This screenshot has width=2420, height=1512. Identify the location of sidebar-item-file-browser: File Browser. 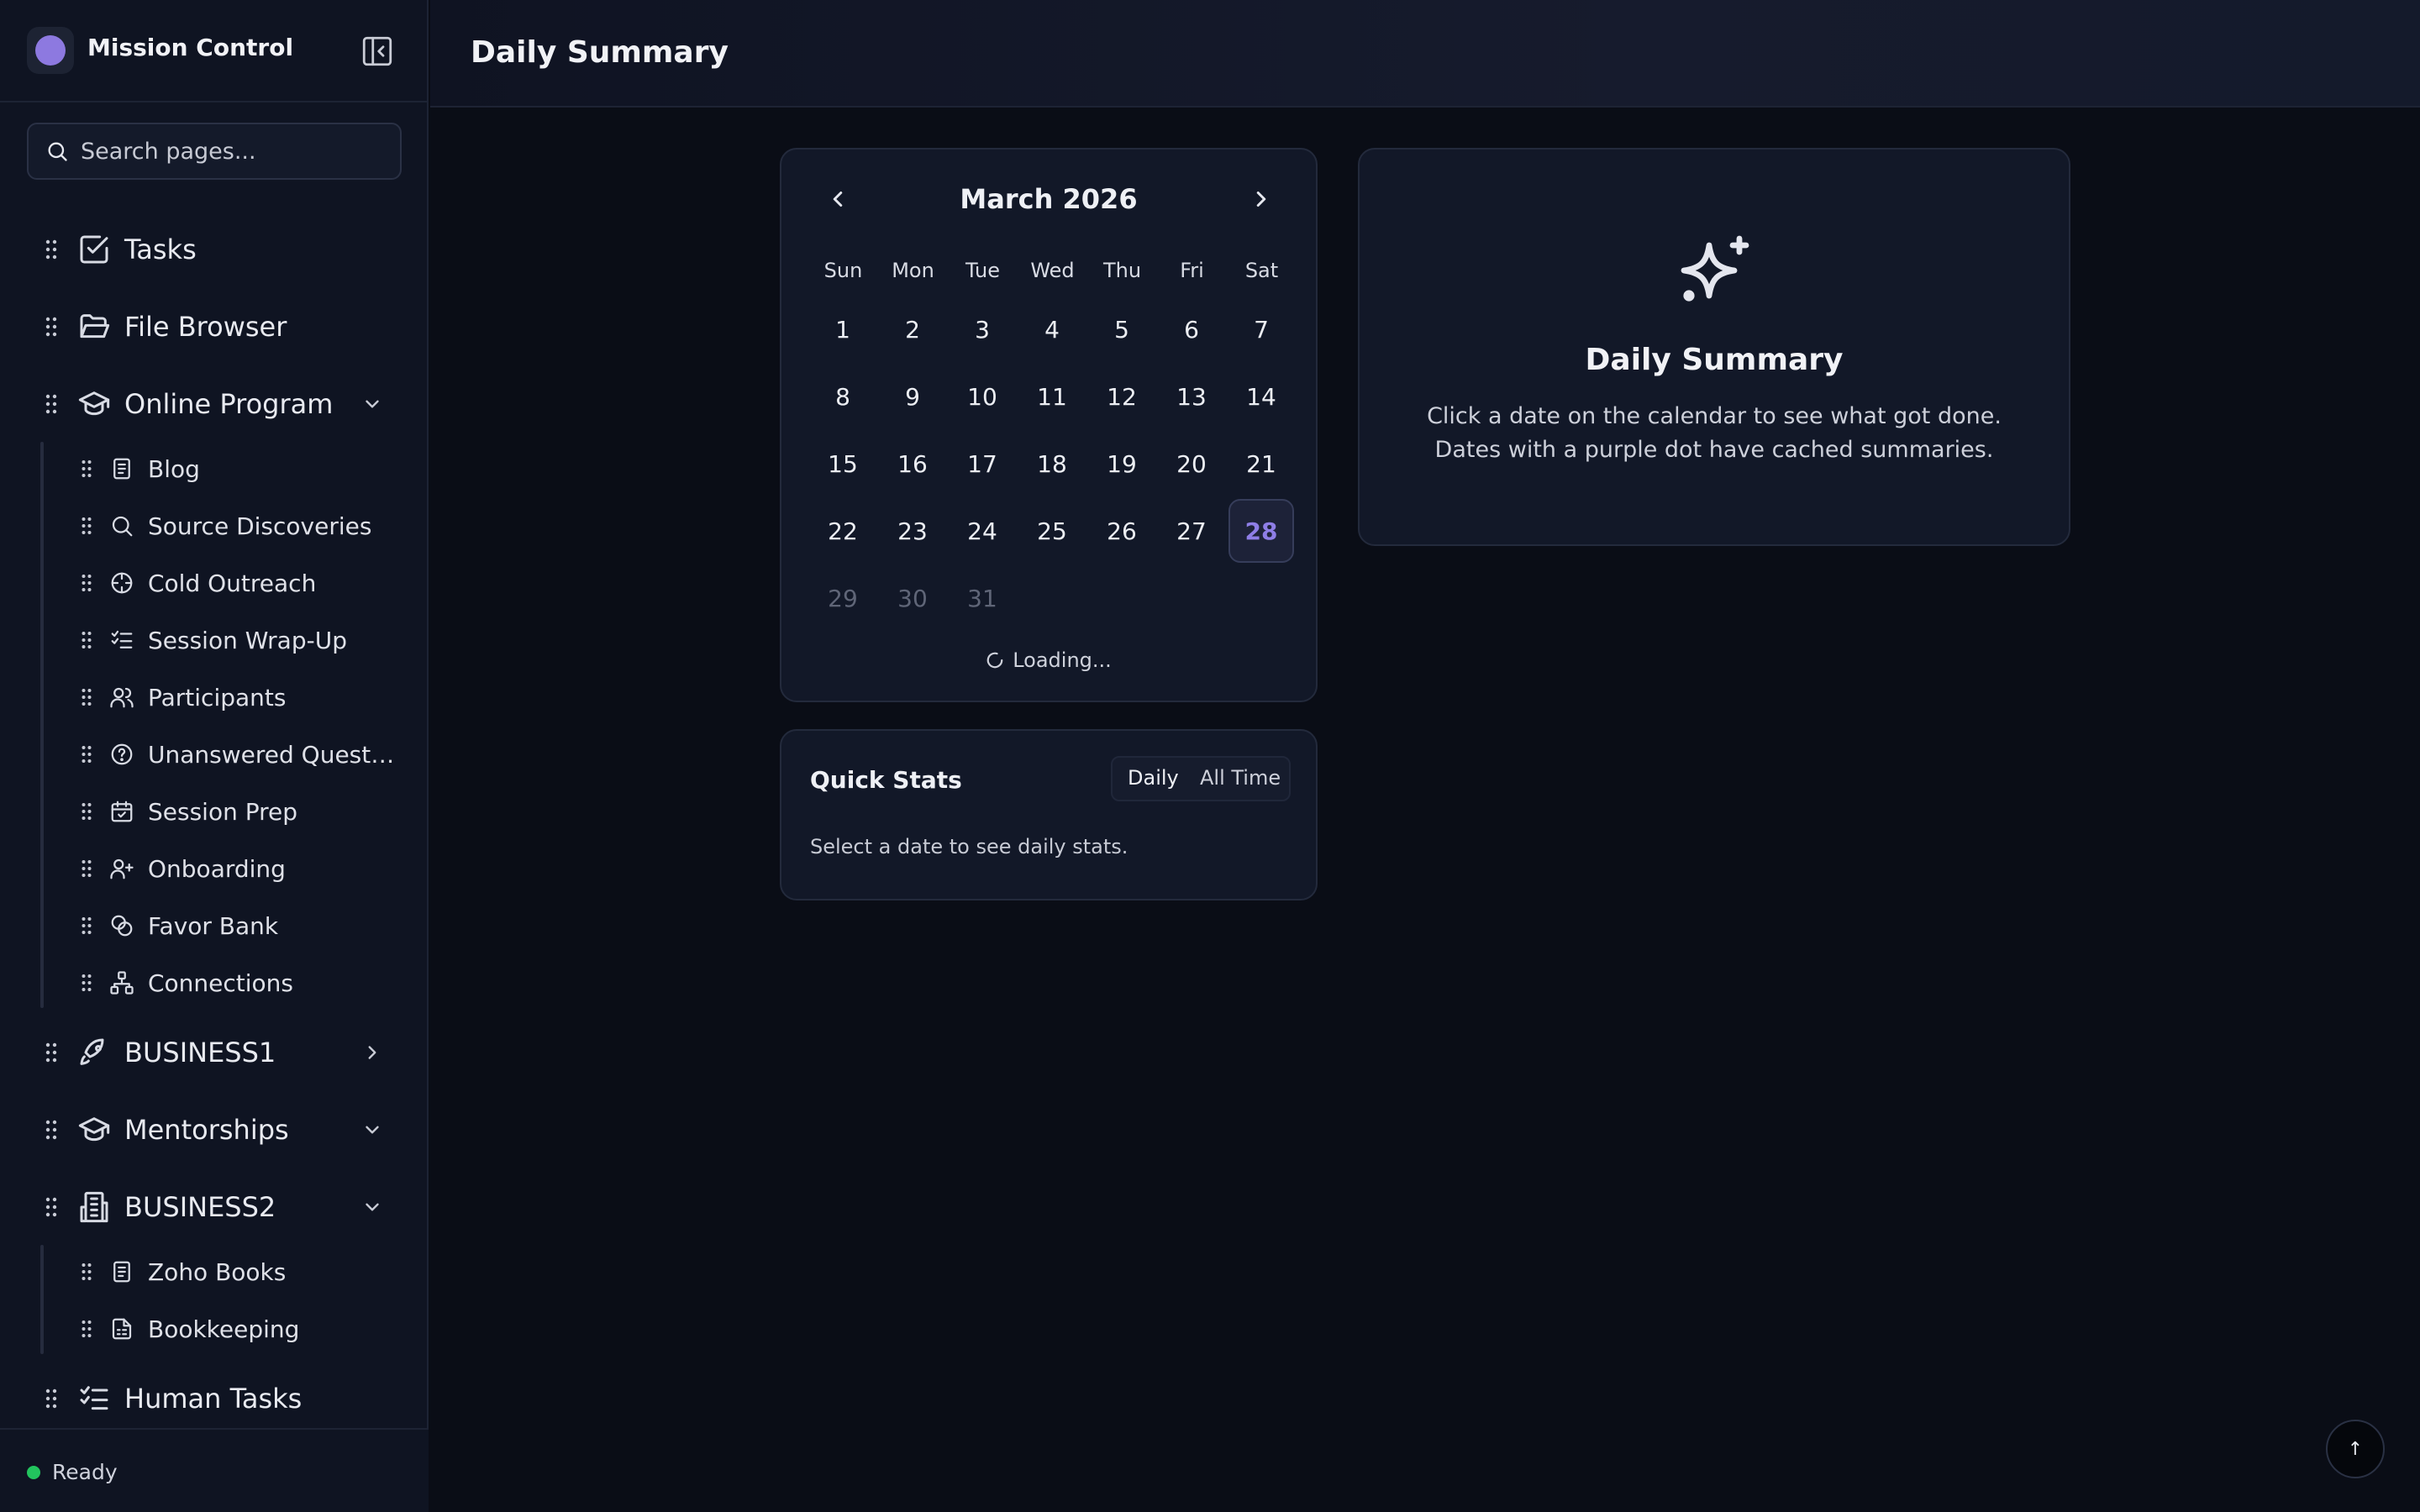
(214, 326).